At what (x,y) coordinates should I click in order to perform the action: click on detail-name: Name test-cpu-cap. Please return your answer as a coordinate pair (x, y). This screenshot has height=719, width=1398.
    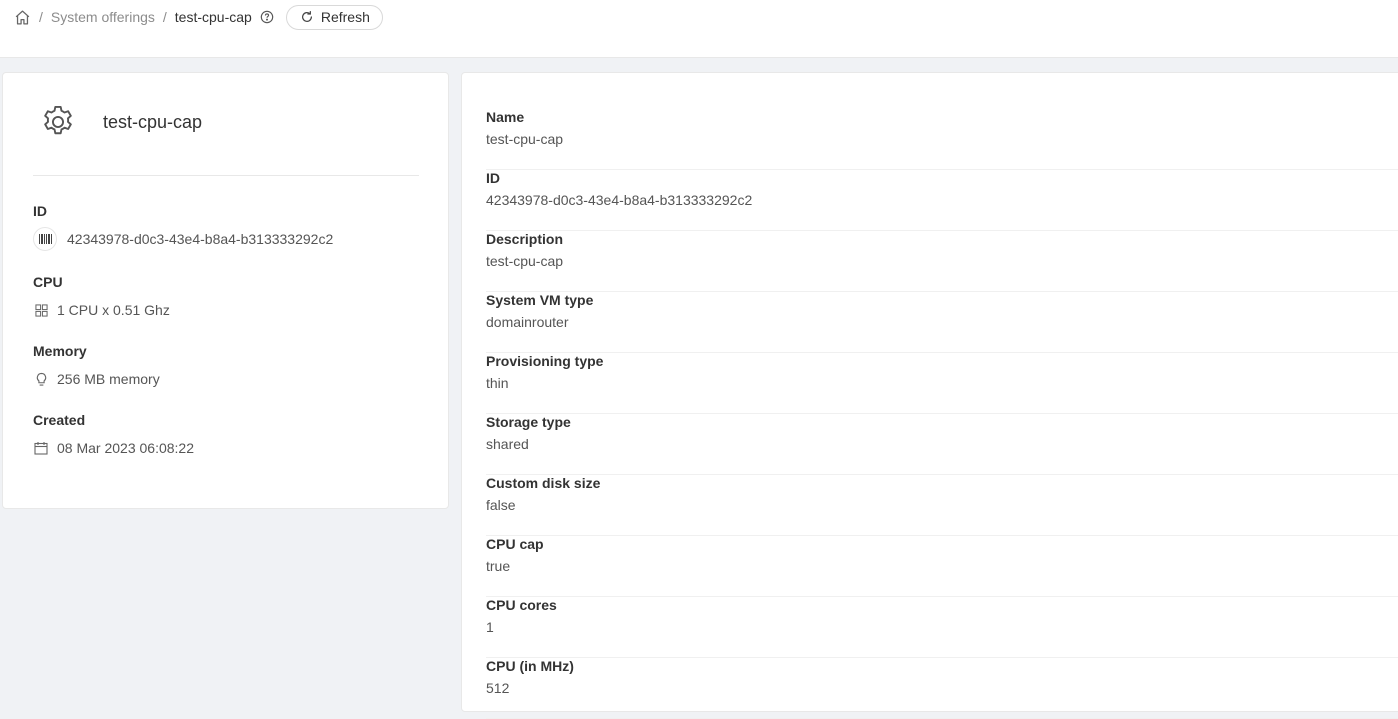
    Looking at the image, I should click on (942, 139).